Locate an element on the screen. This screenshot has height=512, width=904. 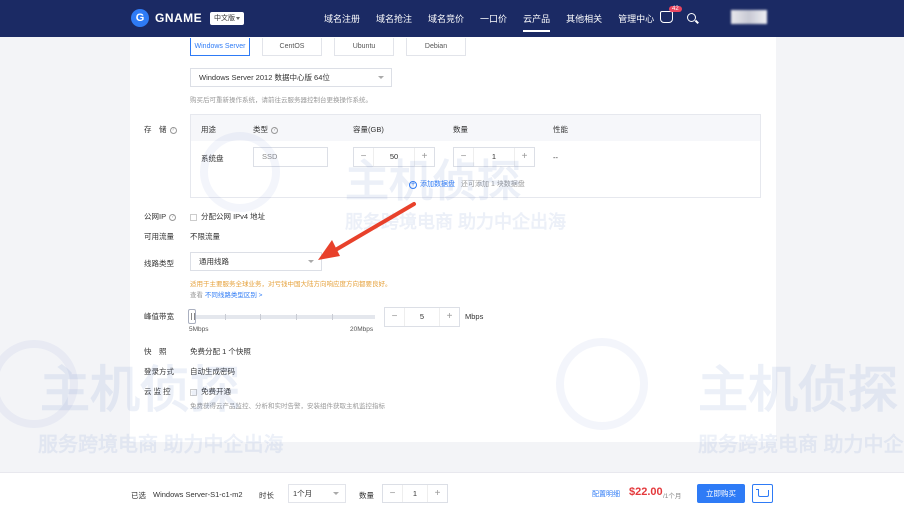
monitor-hint: 免费获得云产品监控、分析和实时告警，安装组件获取主机监控指标 is located at coordinates (287, 406).